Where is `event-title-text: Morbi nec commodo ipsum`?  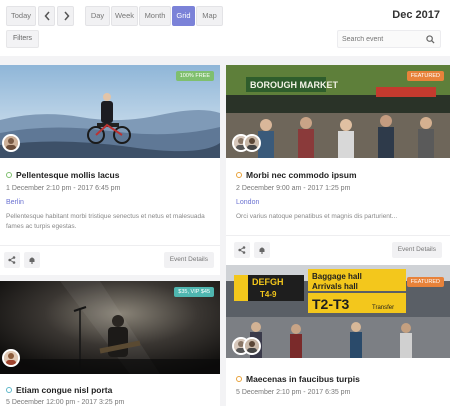 event-title-text: Morbi nec commodo ipsum is located at coordinates (301, 175).